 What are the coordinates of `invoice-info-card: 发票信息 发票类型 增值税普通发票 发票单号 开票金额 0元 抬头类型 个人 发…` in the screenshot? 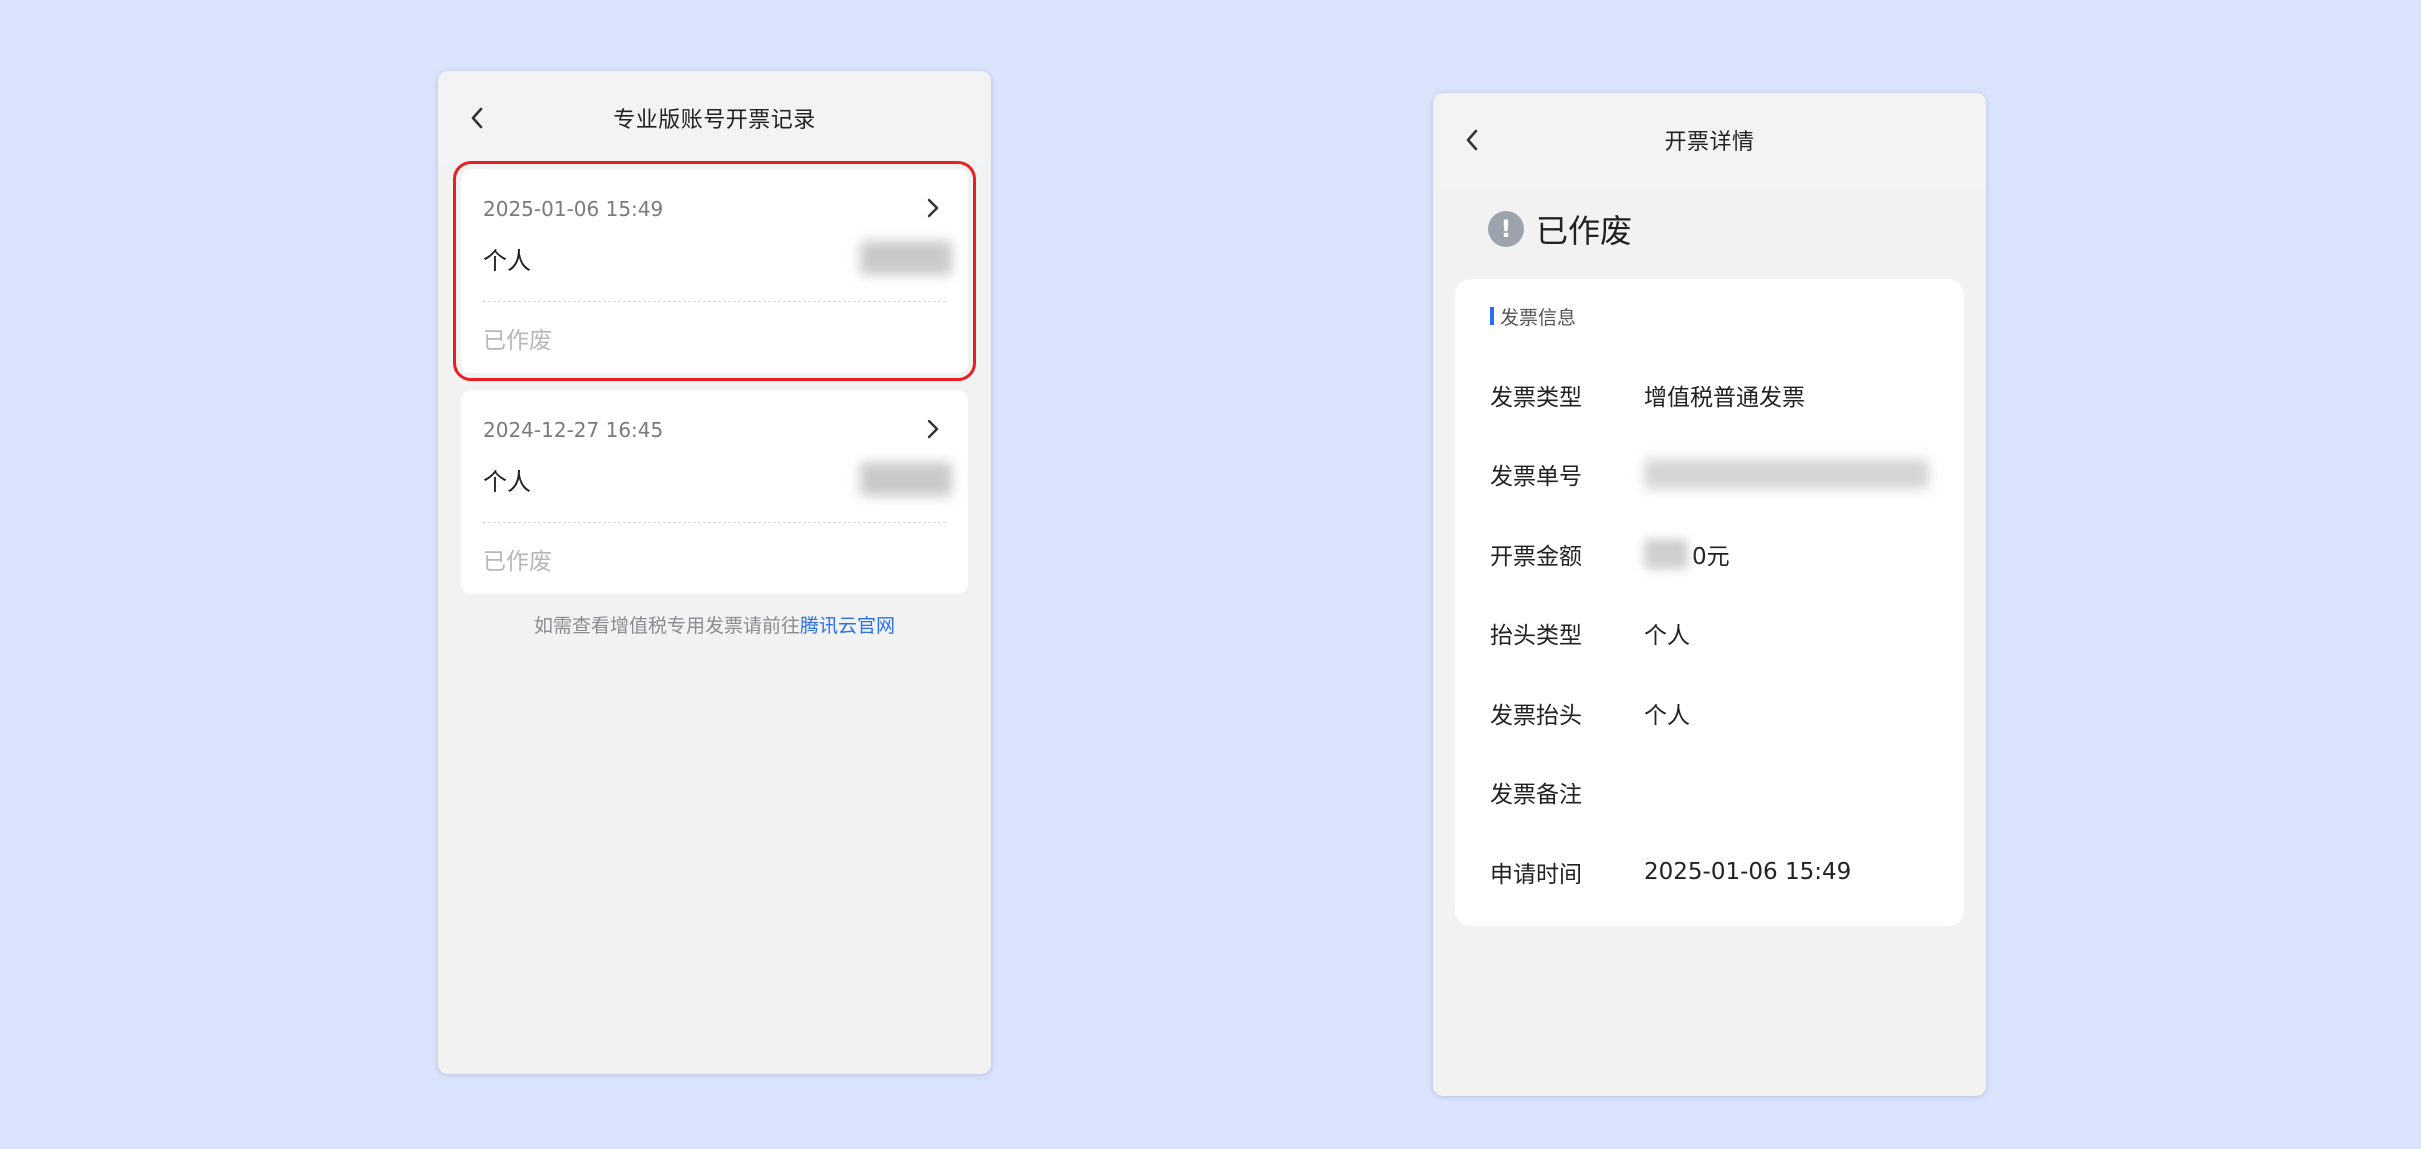 It's located at (1709, 602).